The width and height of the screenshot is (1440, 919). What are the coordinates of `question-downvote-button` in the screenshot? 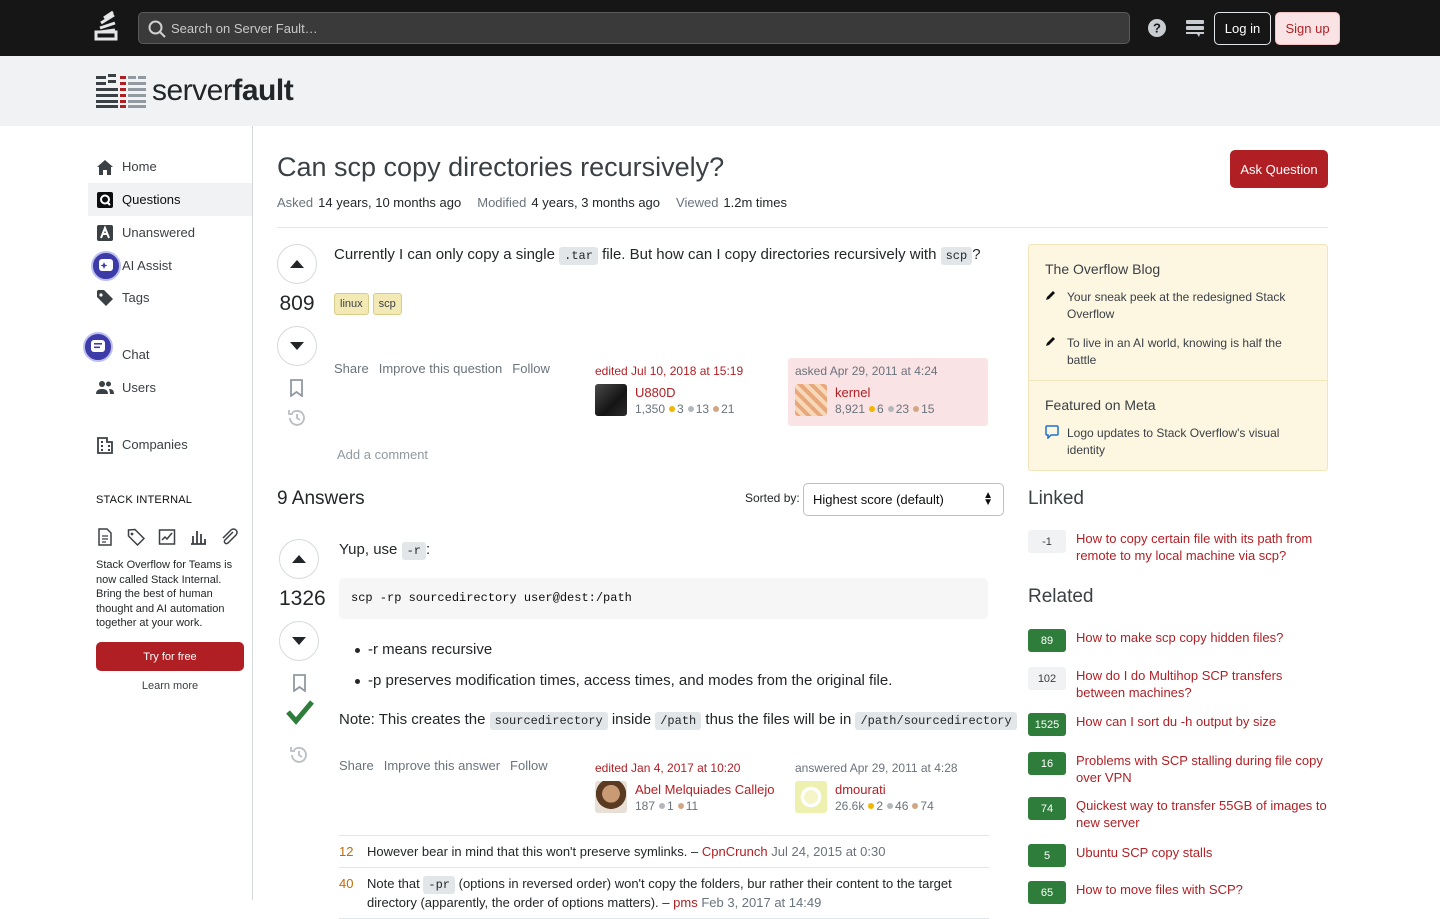 It's located at (297, 346).